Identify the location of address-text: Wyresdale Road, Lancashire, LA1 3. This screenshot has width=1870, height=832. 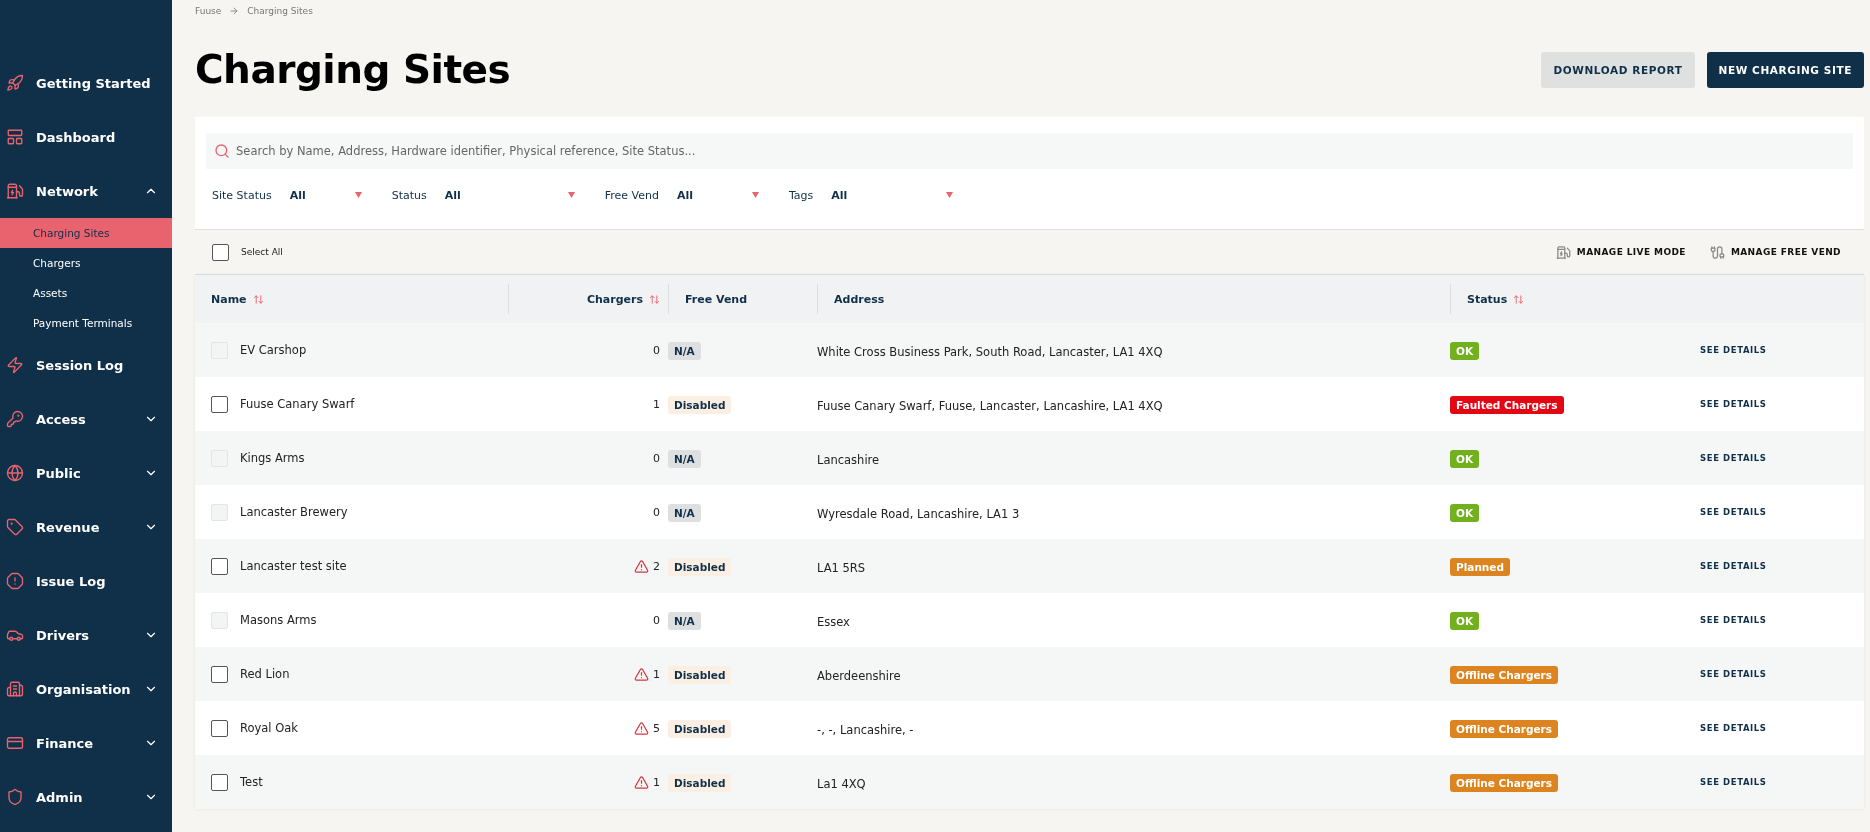
(918, 513).